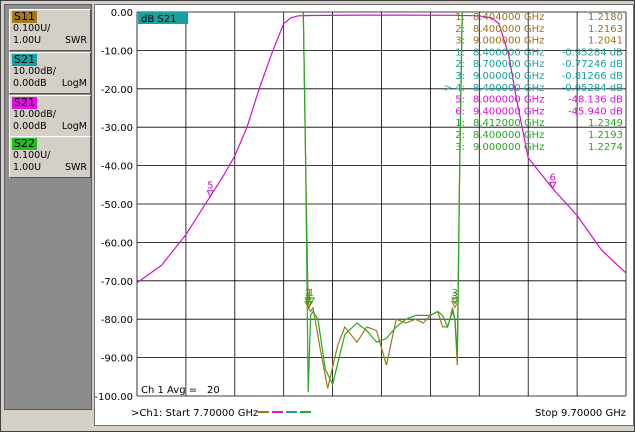 The width and height of the screenshot is (635, 432). I want to click on sweep-stop-label: Stop 9.70000 GHz, so click(580, 413).